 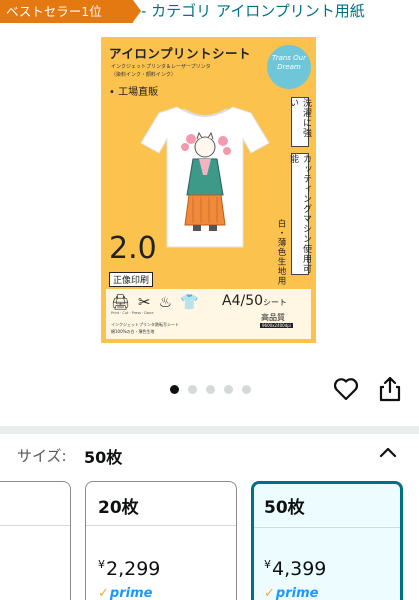 What do you see at coordinates (209, 430) in the screenshot?
I see `section-divider` at bounding box center [209, 430].